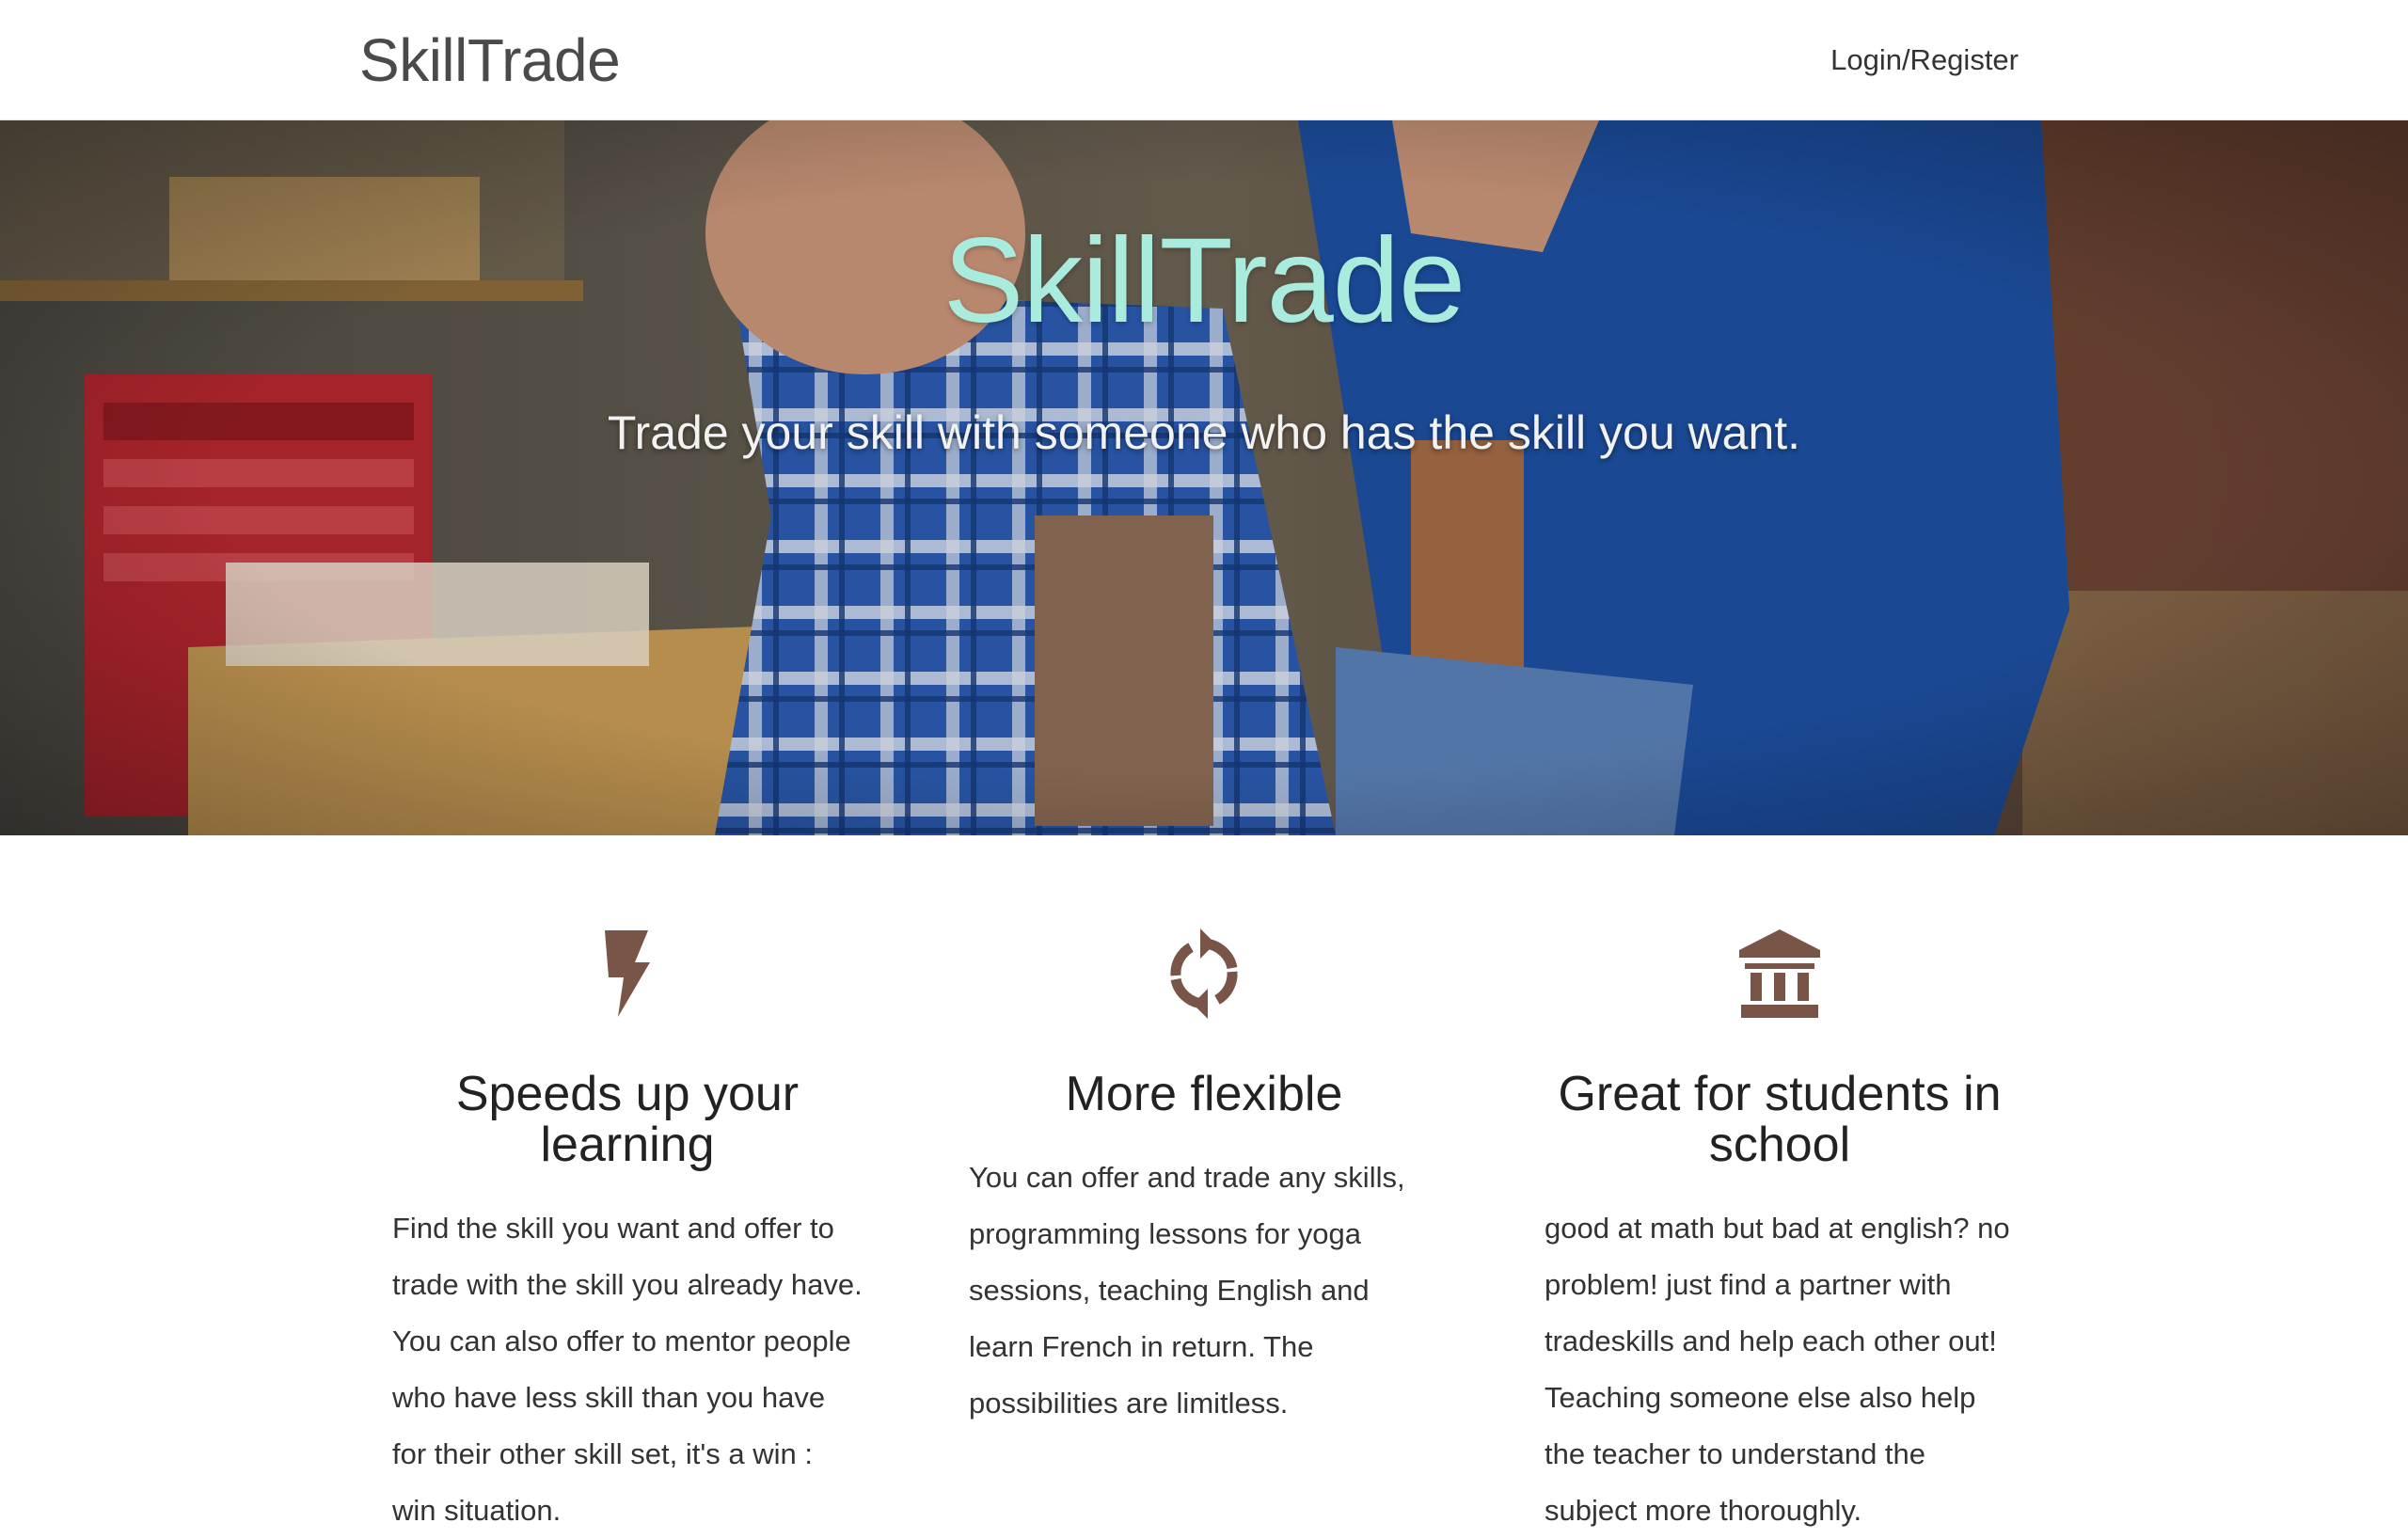 This screenshot has width=2408, height=1539. I want to click on login-register-link: Login/Register, so click(1925, 60).